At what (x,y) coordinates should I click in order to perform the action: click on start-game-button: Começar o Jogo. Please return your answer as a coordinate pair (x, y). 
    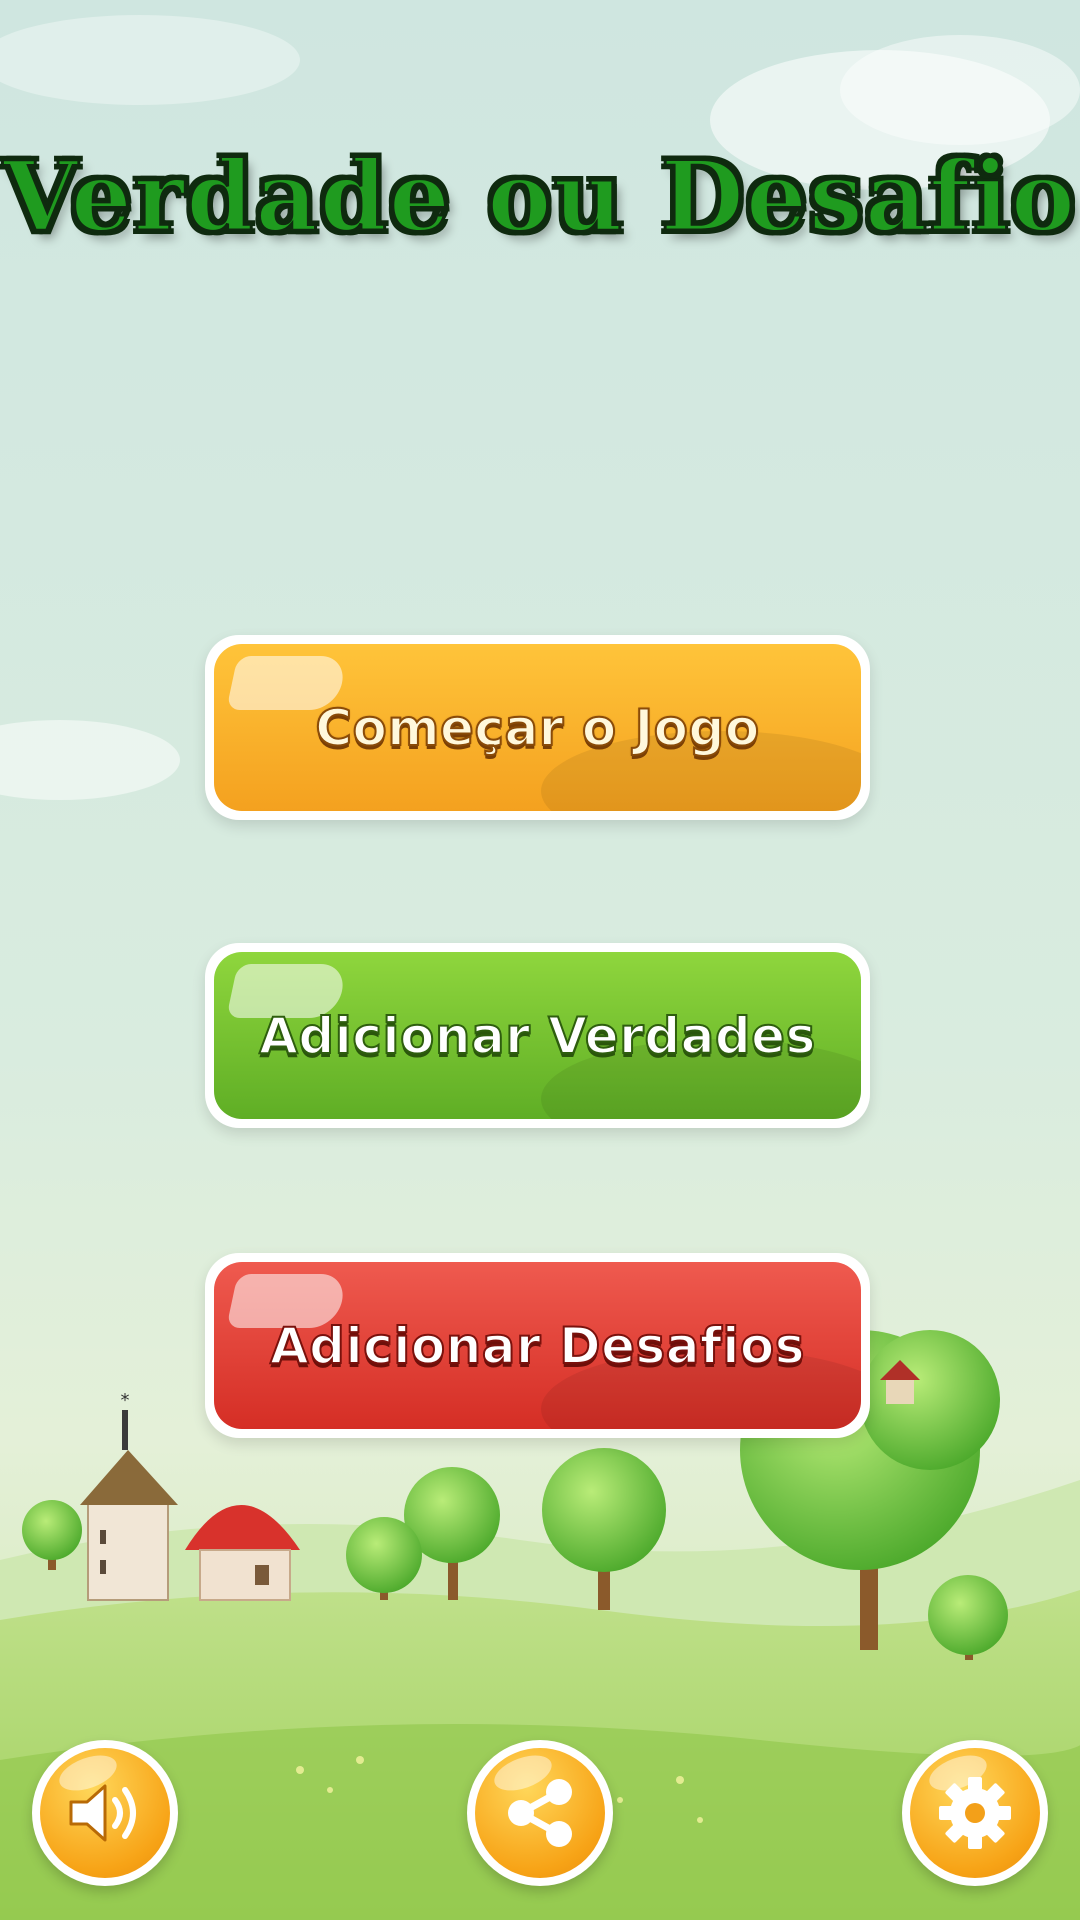
    Looking at the image, I should click on (537, 727).